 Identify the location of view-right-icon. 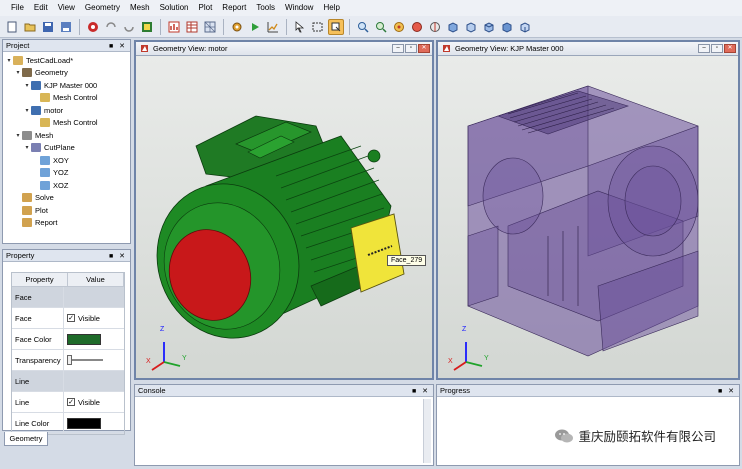
(471, 27).